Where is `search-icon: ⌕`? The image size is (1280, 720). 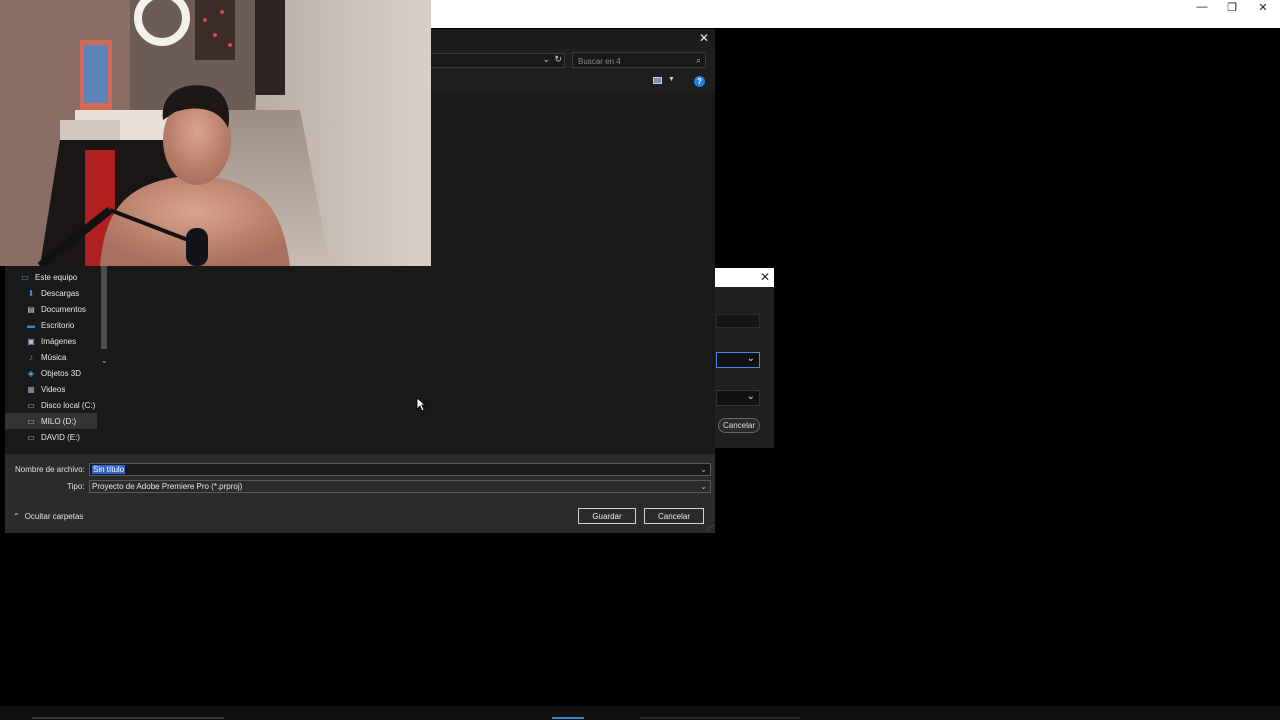 search-icon: ⌕ is located at coordinates (698, 60).